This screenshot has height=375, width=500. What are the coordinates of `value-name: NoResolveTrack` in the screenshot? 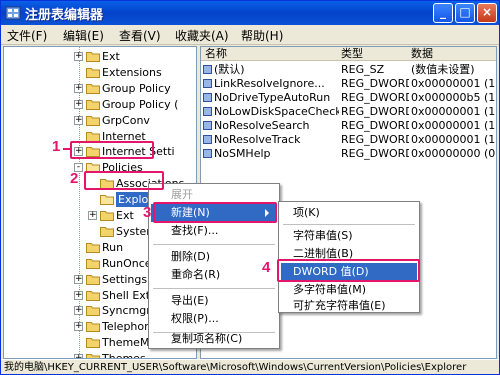 It's located at (257, 139).